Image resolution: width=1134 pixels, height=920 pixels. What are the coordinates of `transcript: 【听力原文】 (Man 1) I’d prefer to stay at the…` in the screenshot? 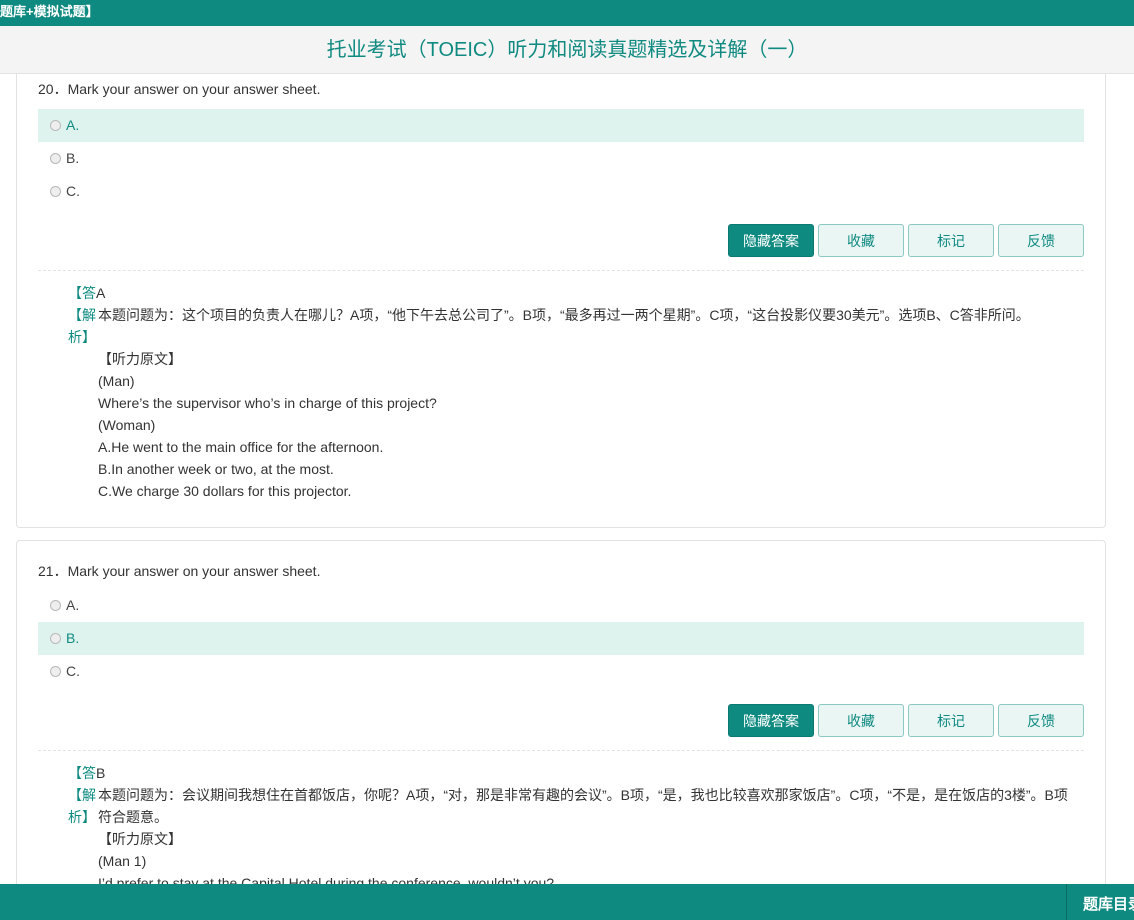 It's located at (568, 856).